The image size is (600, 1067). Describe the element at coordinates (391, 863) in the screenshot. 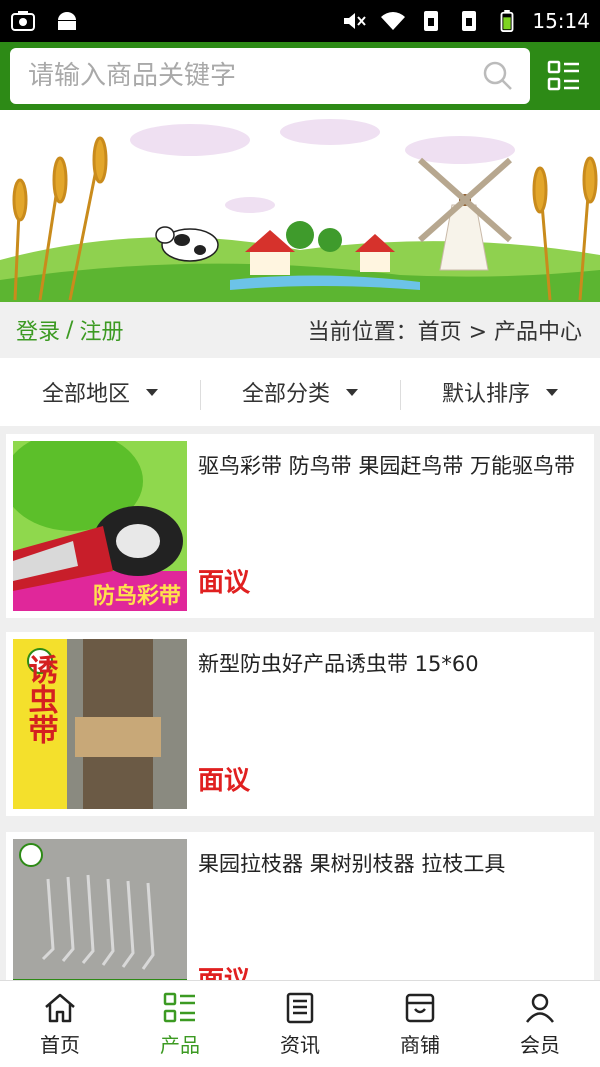

I see `product-title: 果园拉枝器 果树别枝器 拉枝工具` at that location.